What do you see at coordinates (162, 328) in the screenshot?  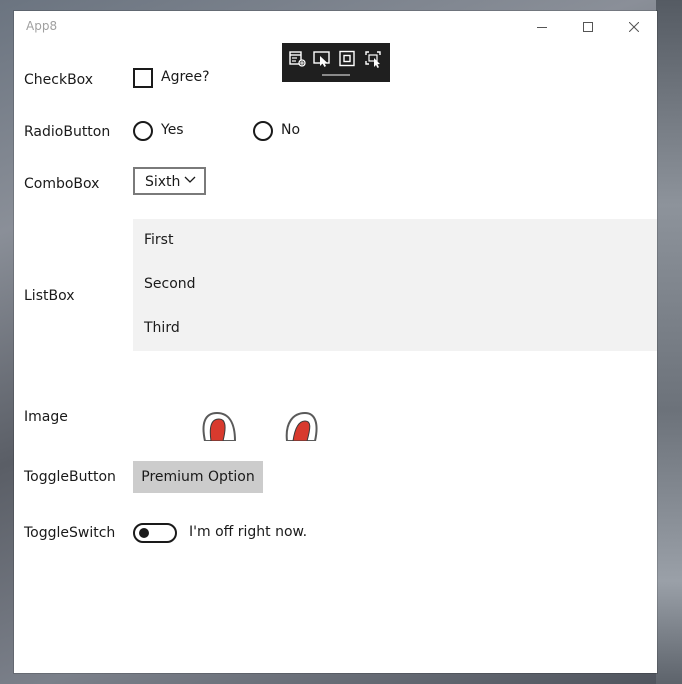 I see `list-item: Third` at bounding box center [162, 328].